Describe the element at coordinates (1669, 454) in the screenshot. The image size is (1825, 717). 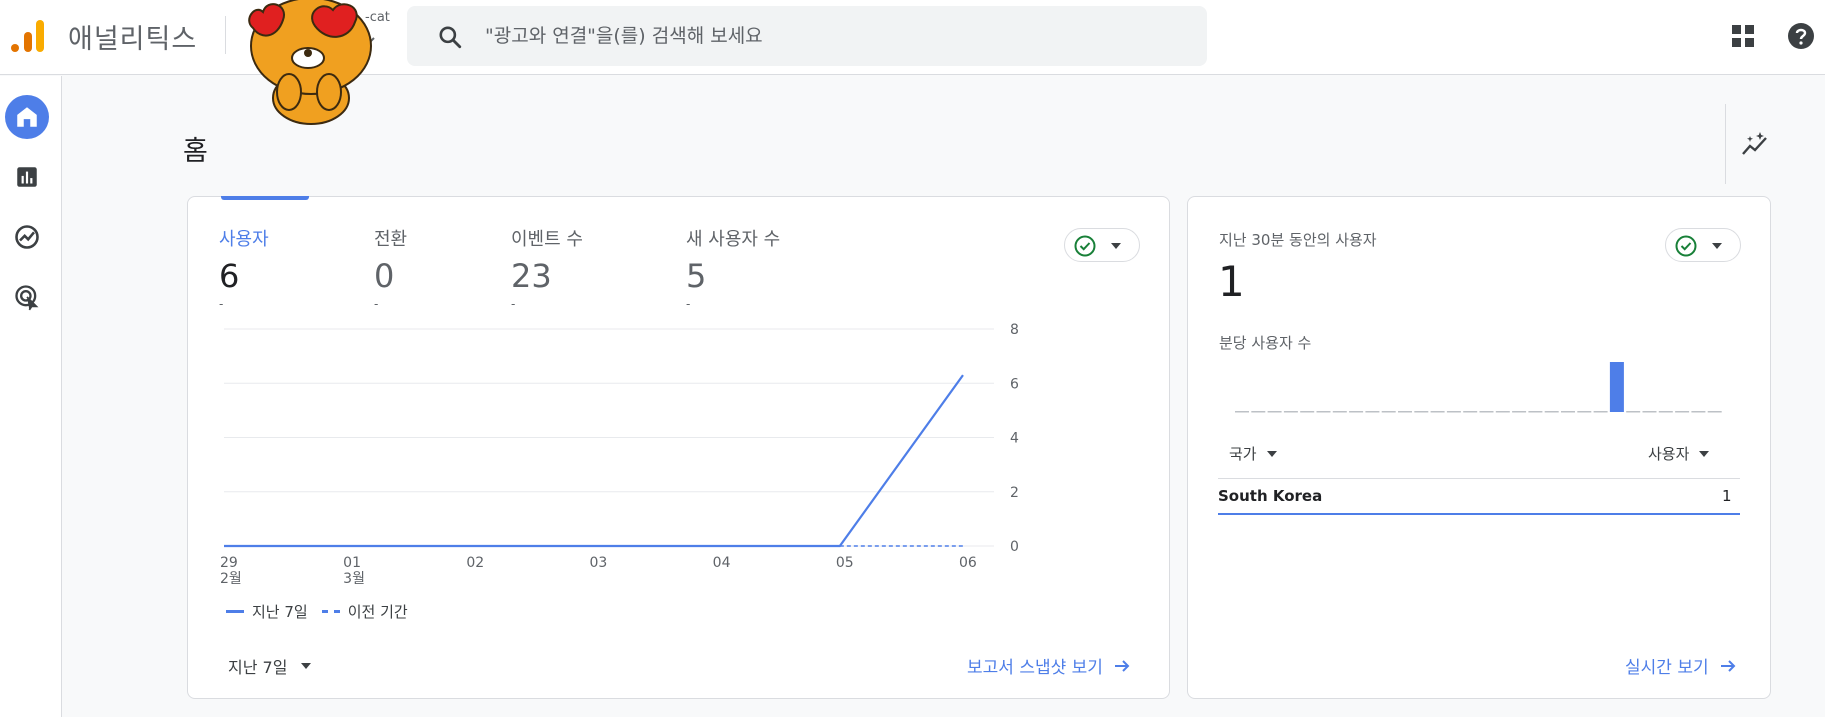
I see `column-header-label: 사용자` at that location.